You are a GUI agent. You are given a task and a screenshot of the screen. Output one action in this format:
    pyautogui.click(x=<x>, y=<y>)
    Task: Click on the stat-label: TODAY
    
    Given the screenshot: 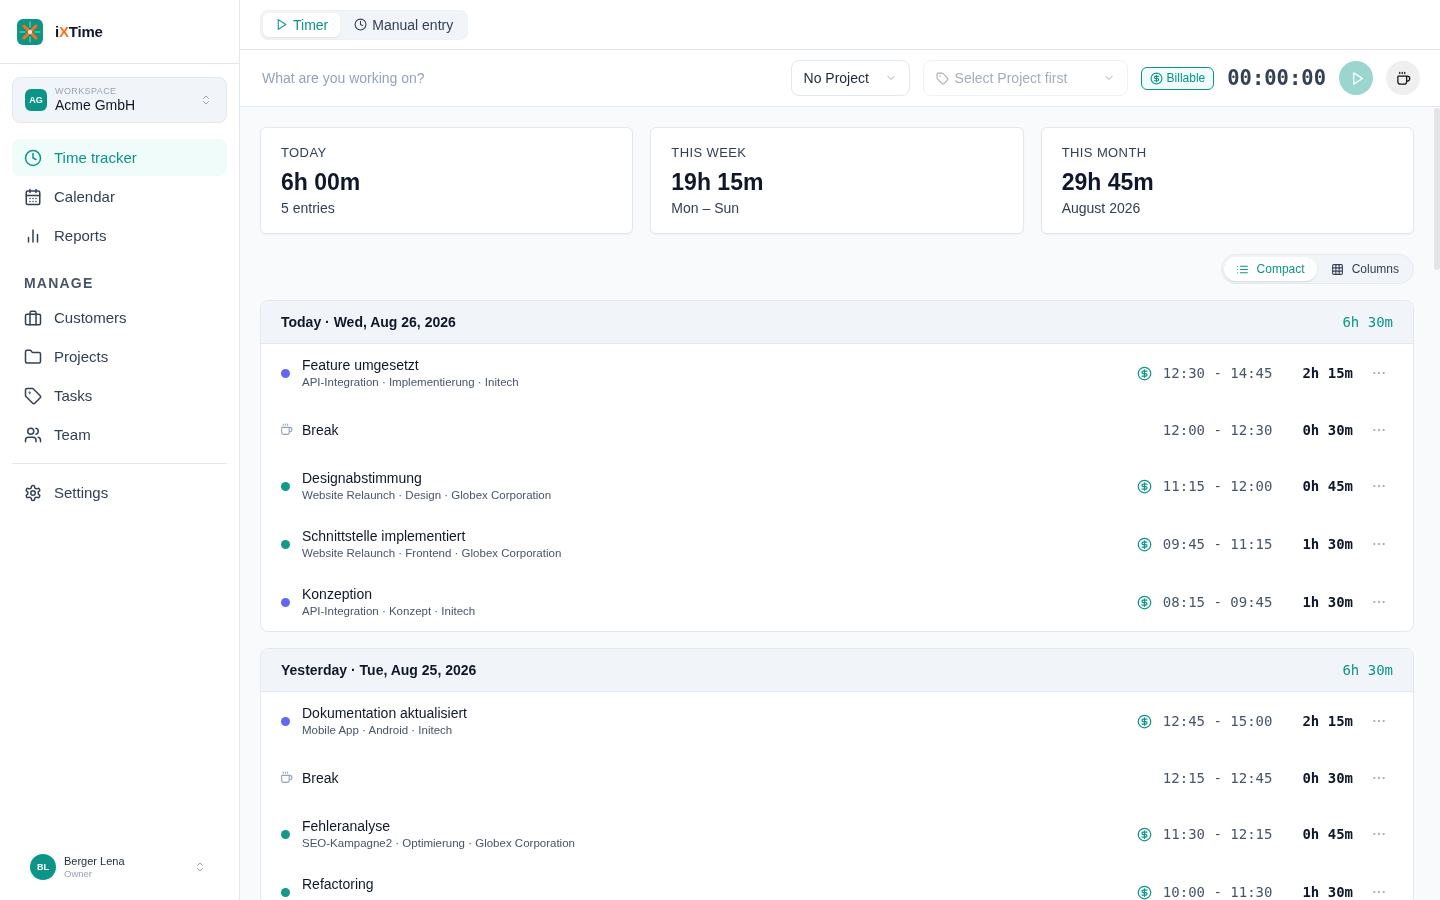 What is the action you would take?
    pyautogui.click(x=304, y=153)
    